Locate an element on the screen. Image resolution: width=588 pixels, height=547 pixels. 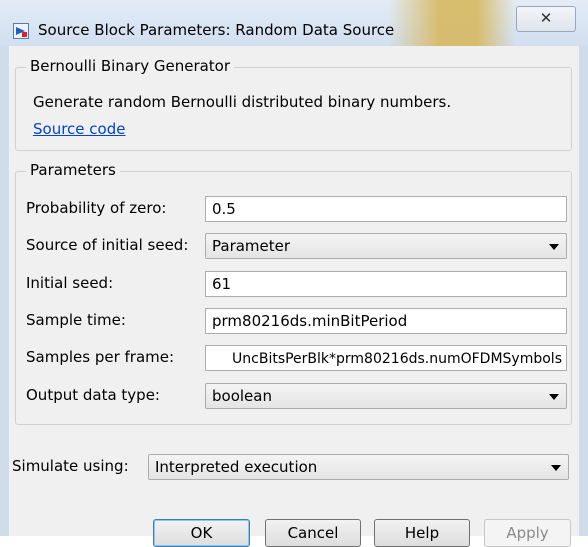
source-code-link: Source code is located at coordinates (79, 129).